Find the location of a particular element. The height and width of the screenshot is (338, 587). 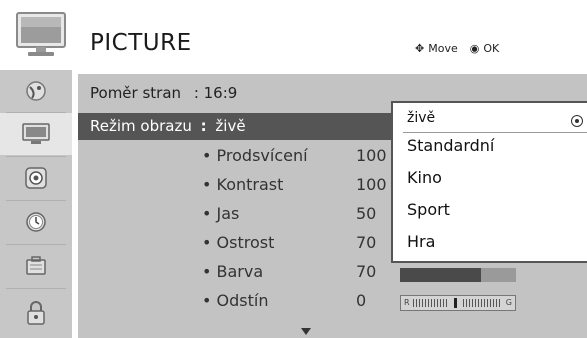

dropdown-option-game: Hra is located at coordinates (421, 241).